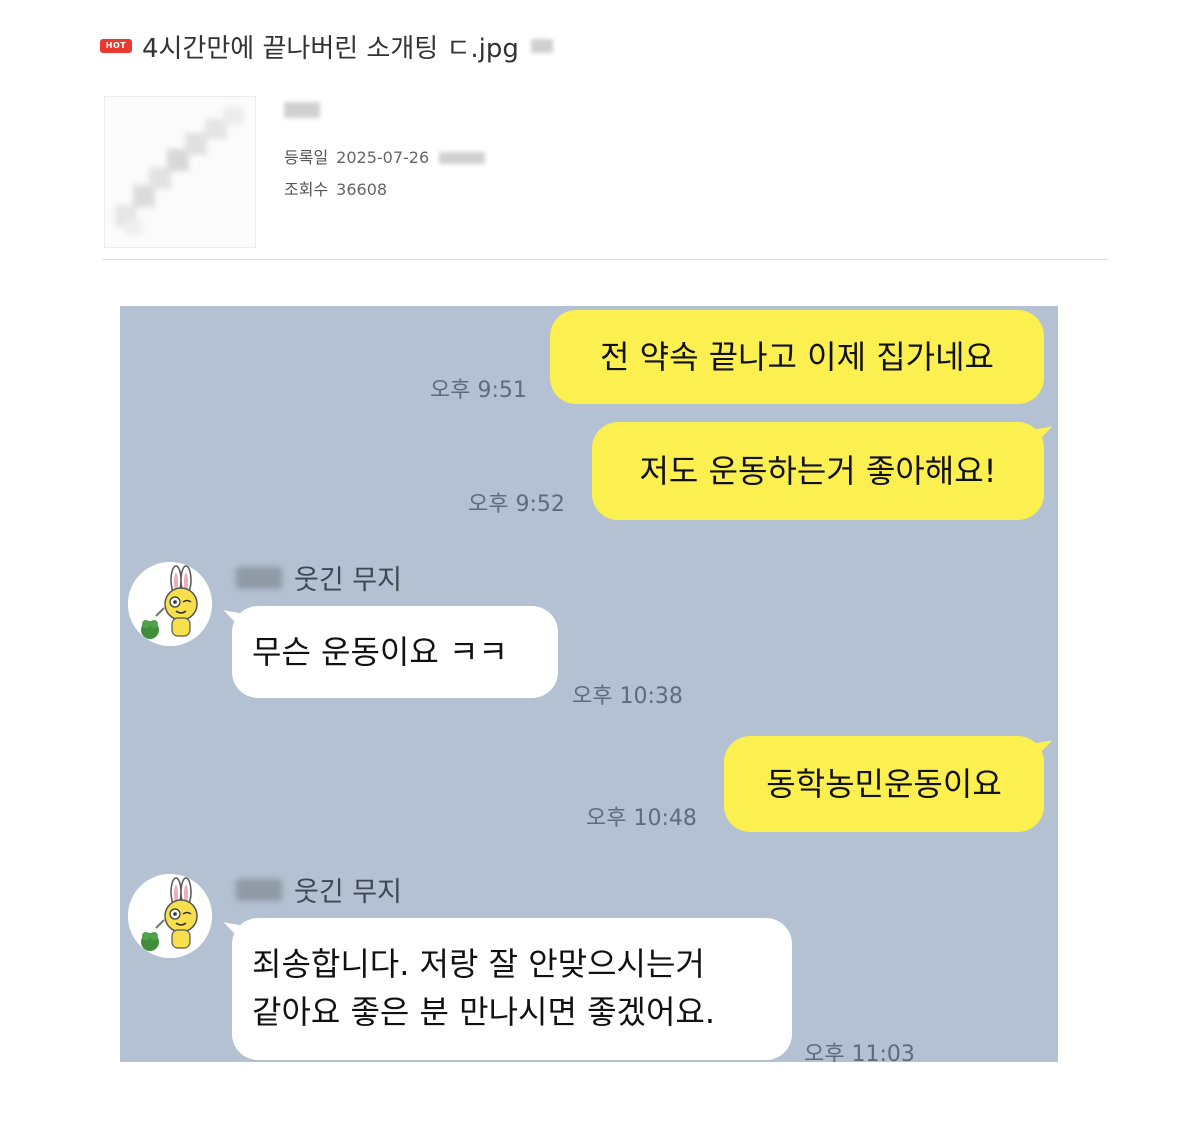 The image size is (1179, 1124). I want to click on registered-date: 2025-07-26, so click(383, 157).